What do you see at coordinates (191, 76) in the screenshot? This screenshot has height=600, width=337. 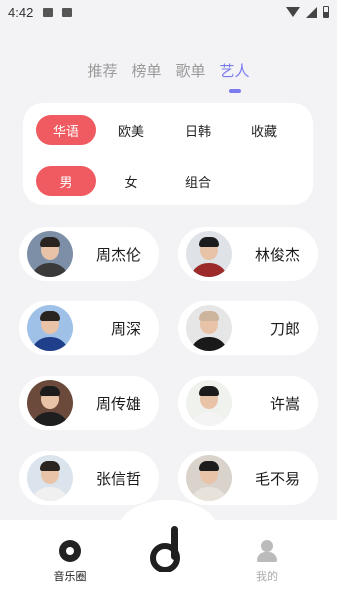 I see `tab-playlists: 歌单` at bounding box center [191, 76].